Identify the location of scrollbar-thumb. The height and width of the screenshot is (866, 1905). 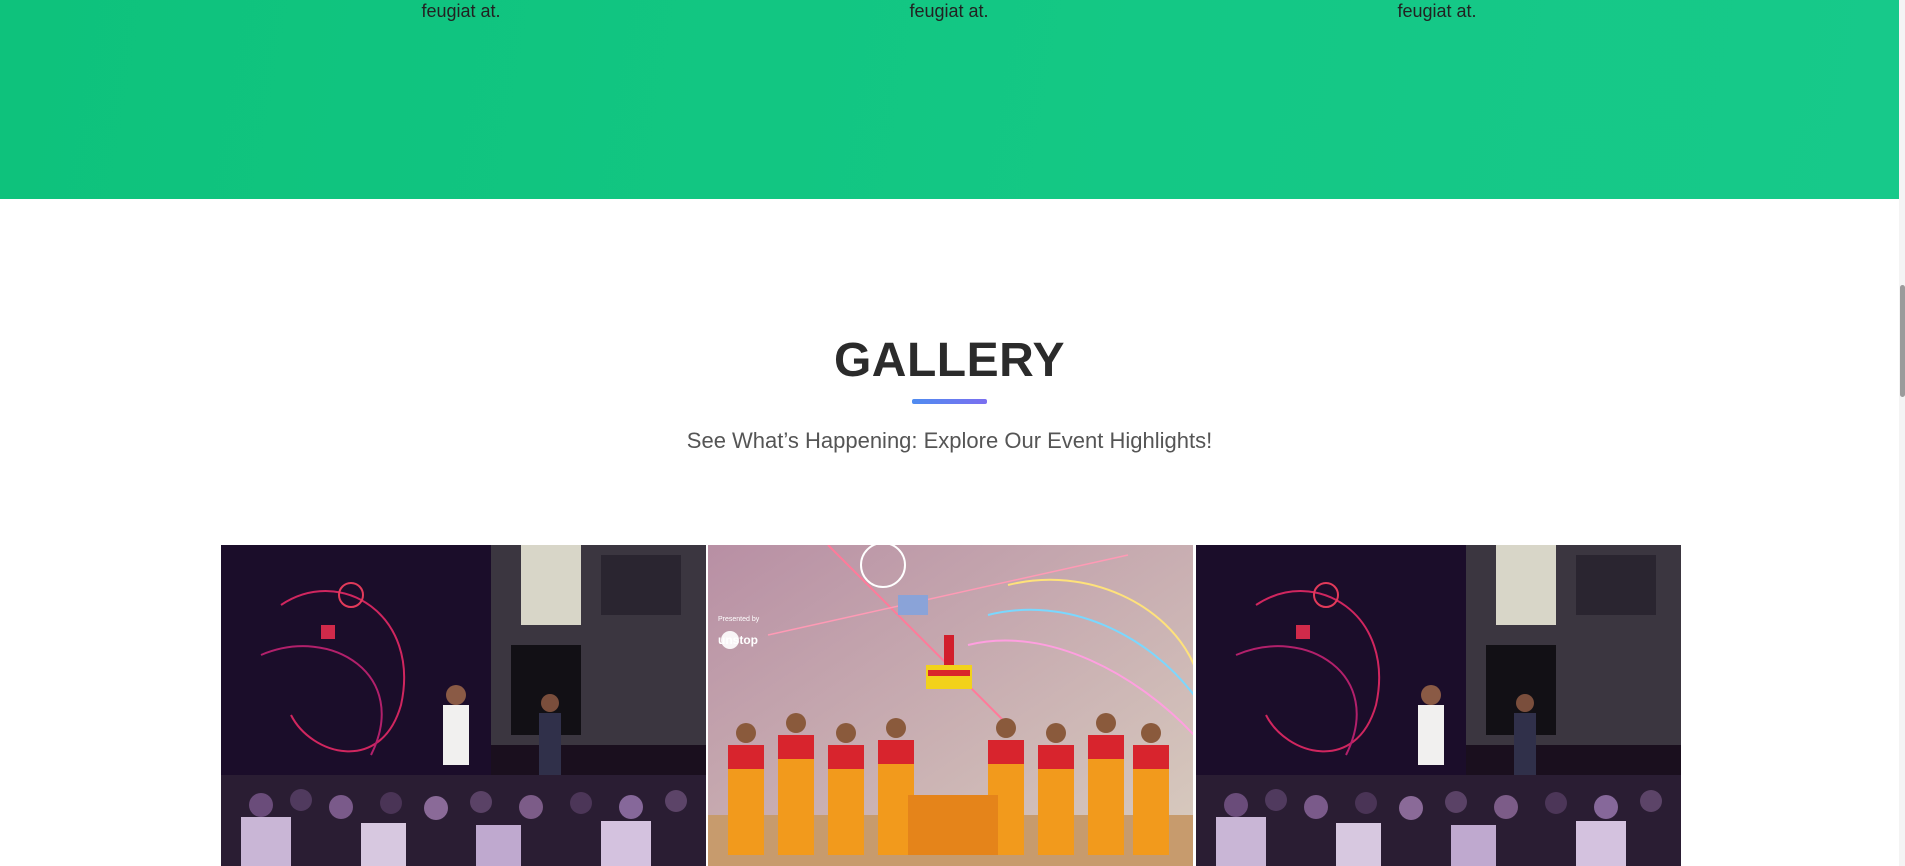
(1902, 341).